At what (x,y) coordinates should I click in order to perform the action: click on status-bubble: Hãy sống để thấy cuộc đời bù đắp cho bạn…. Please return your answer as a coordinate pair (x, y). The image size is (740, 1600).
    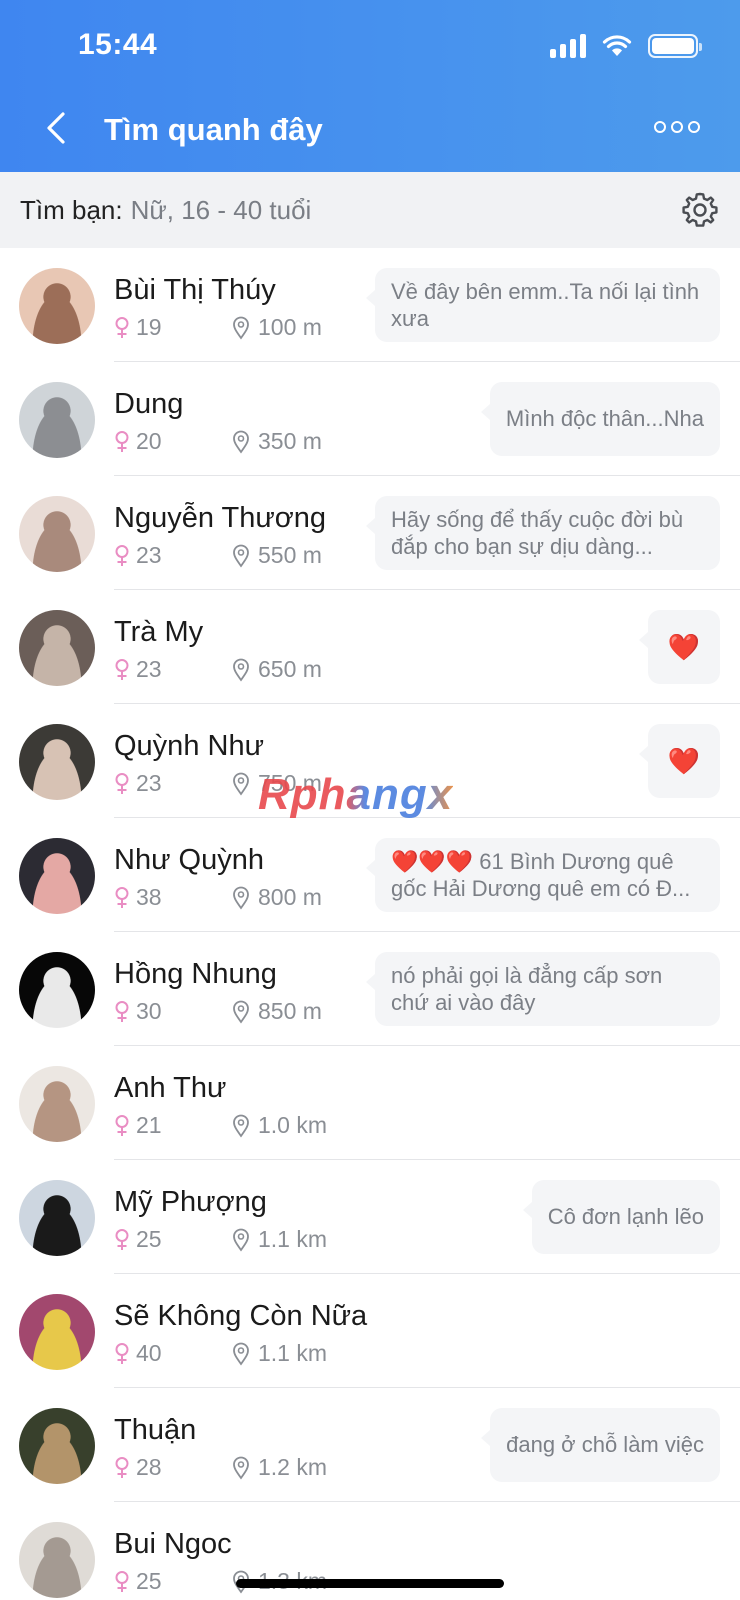
    Looking at the image, I should click on (543, 533).